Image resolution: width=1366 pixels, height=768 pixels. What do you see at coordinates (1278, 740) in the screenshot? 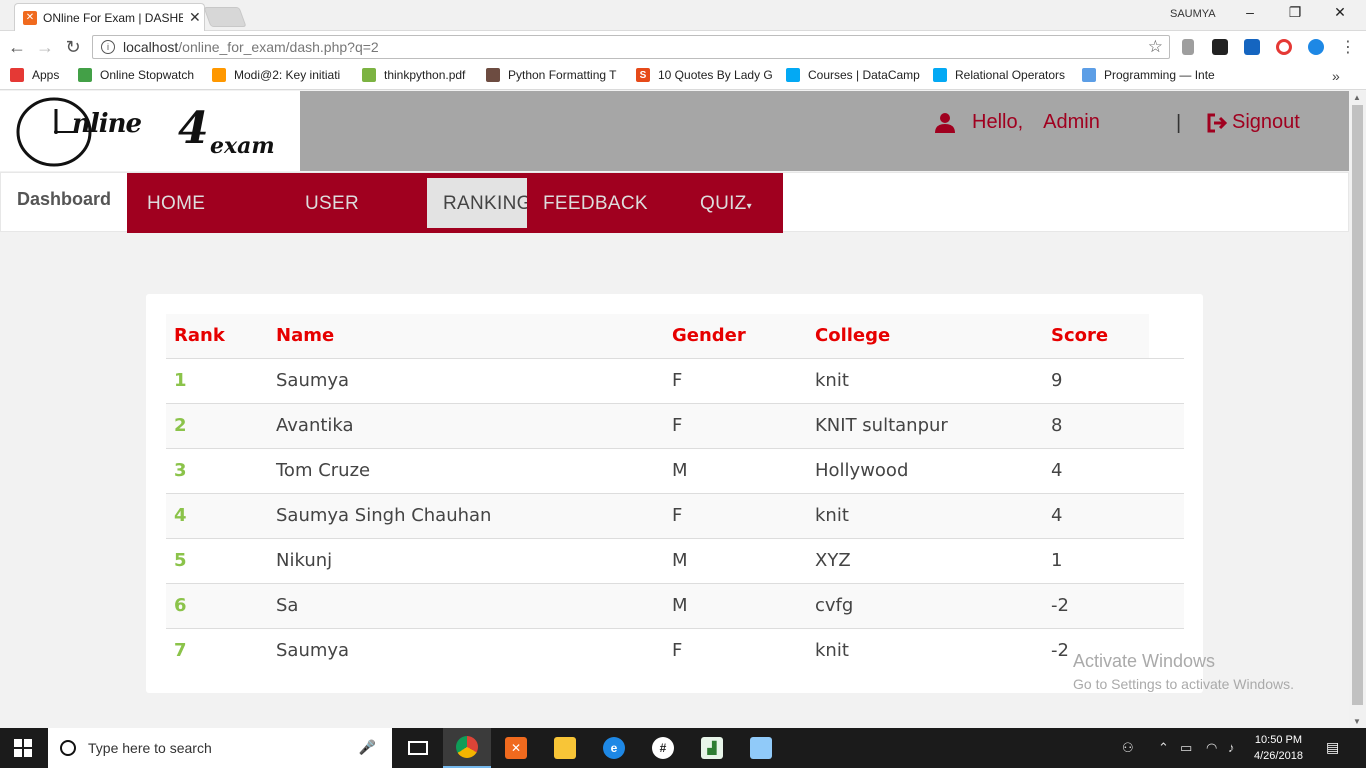
I see `clock-time: 10:50 PM` at bounding box center [1278, 740].